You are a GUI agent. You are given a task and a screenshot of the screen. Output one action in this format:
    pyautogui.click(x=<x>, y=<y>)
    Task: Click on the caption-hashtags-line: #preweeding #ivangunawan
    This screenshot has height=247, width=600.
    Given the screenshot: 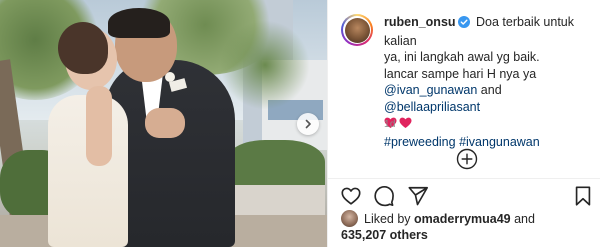 What is the action you would take?
    pyautogui.click(x=491, y=142)
    